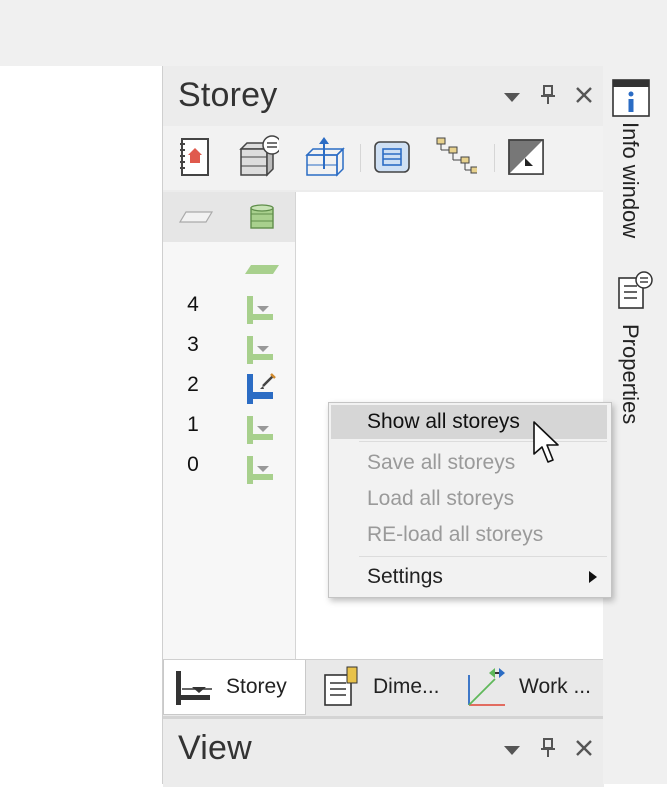 The height and width of the screenshot is (787, 667). What do you see at coordinates (593, 577) in the screenshot?
I see `submenu-arrow-icon` at bounding box center [593, 577].